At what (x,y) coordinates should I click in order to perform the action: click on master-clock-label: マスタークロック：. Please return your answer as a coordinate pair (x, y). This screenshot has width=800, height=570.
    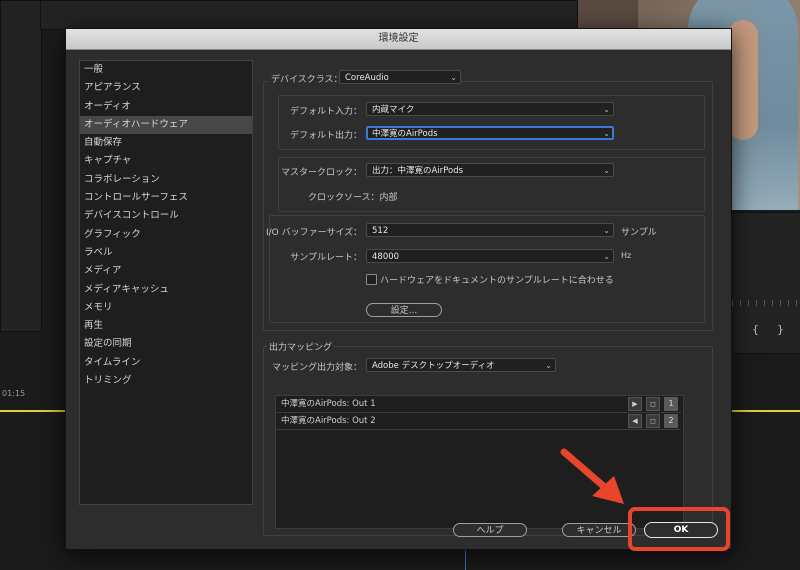
    Looking at the image, I should click on (321, 173).